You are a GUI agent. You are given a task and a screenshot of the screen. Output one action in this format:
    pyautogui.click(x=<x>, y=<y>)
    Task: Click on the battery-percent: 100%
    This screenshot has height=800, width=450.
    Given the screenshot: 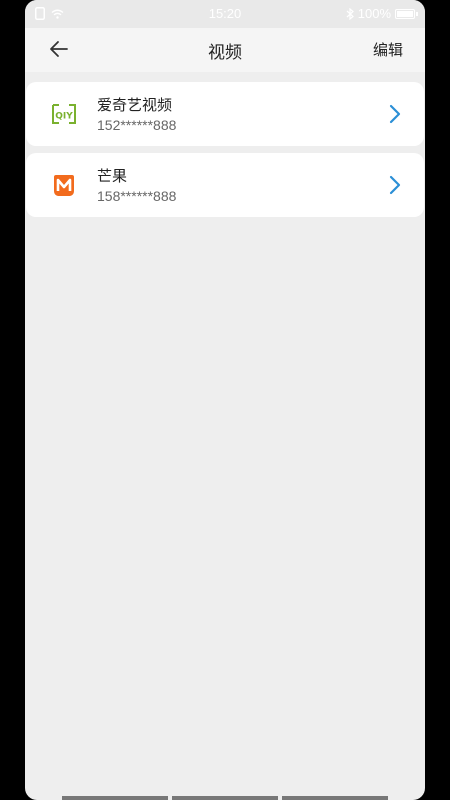 What is the action you would take?
    pyautogui.click(x=374, y=13)
    